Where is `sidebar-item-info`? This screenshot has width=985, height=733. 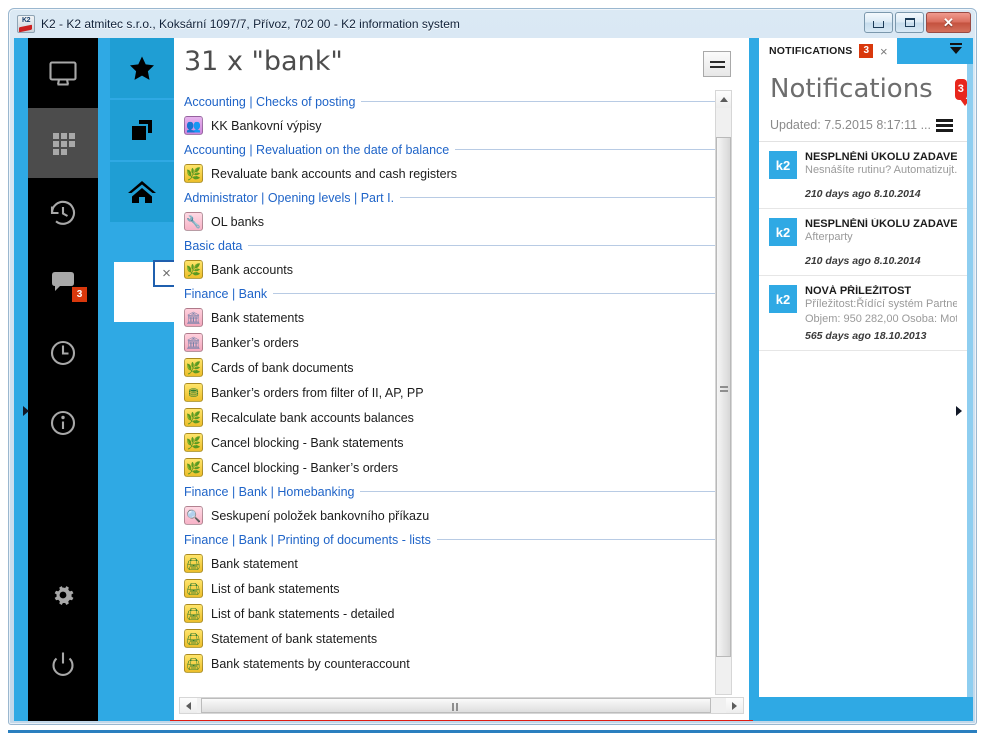
sidebar-item-info is located at coordinates (63, 423).